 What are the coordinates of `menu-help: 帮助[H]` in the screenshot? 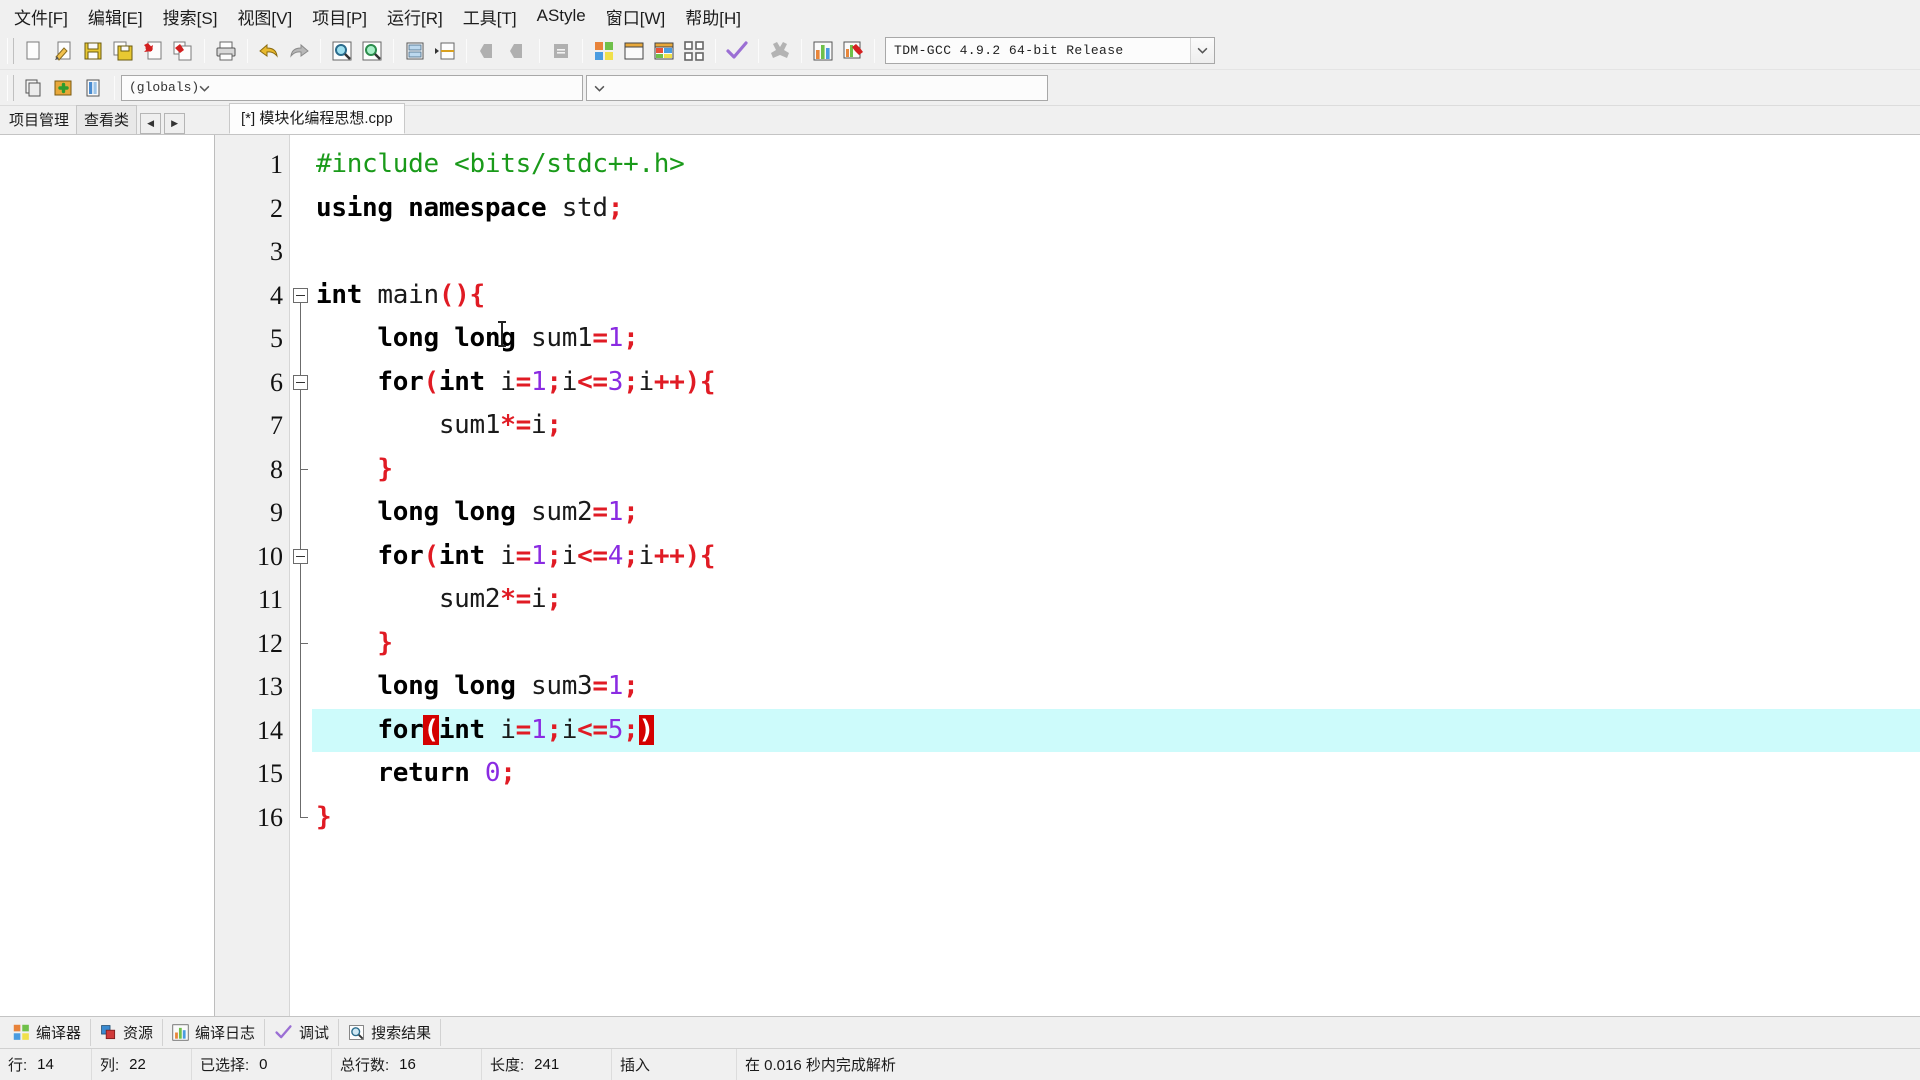 It's located at (713, 16).